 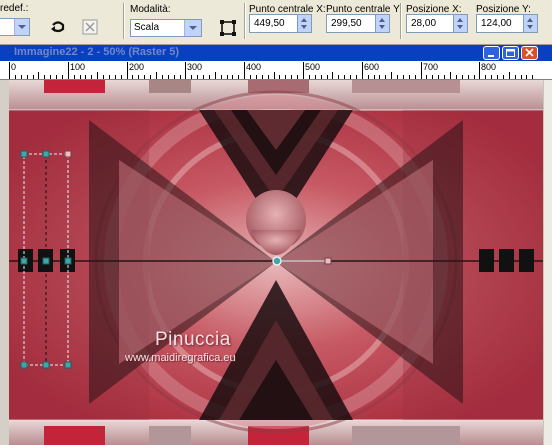 I want to click on object-icon, so click(x=90, y=27).